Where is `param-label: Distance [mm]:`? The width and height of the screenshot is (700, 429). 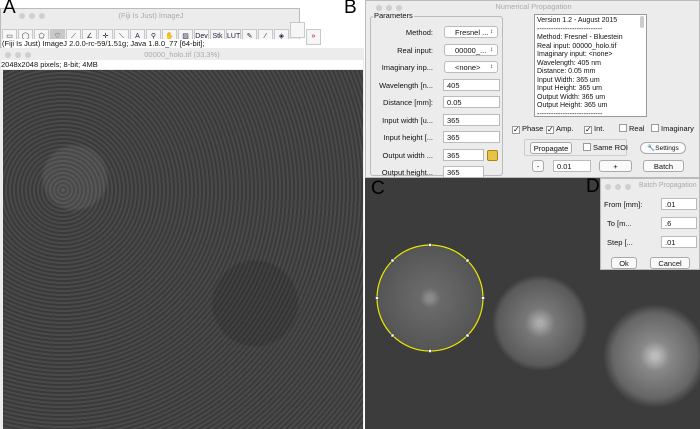
param-label: Distance [mm]: is located at coordinates (407, 102).